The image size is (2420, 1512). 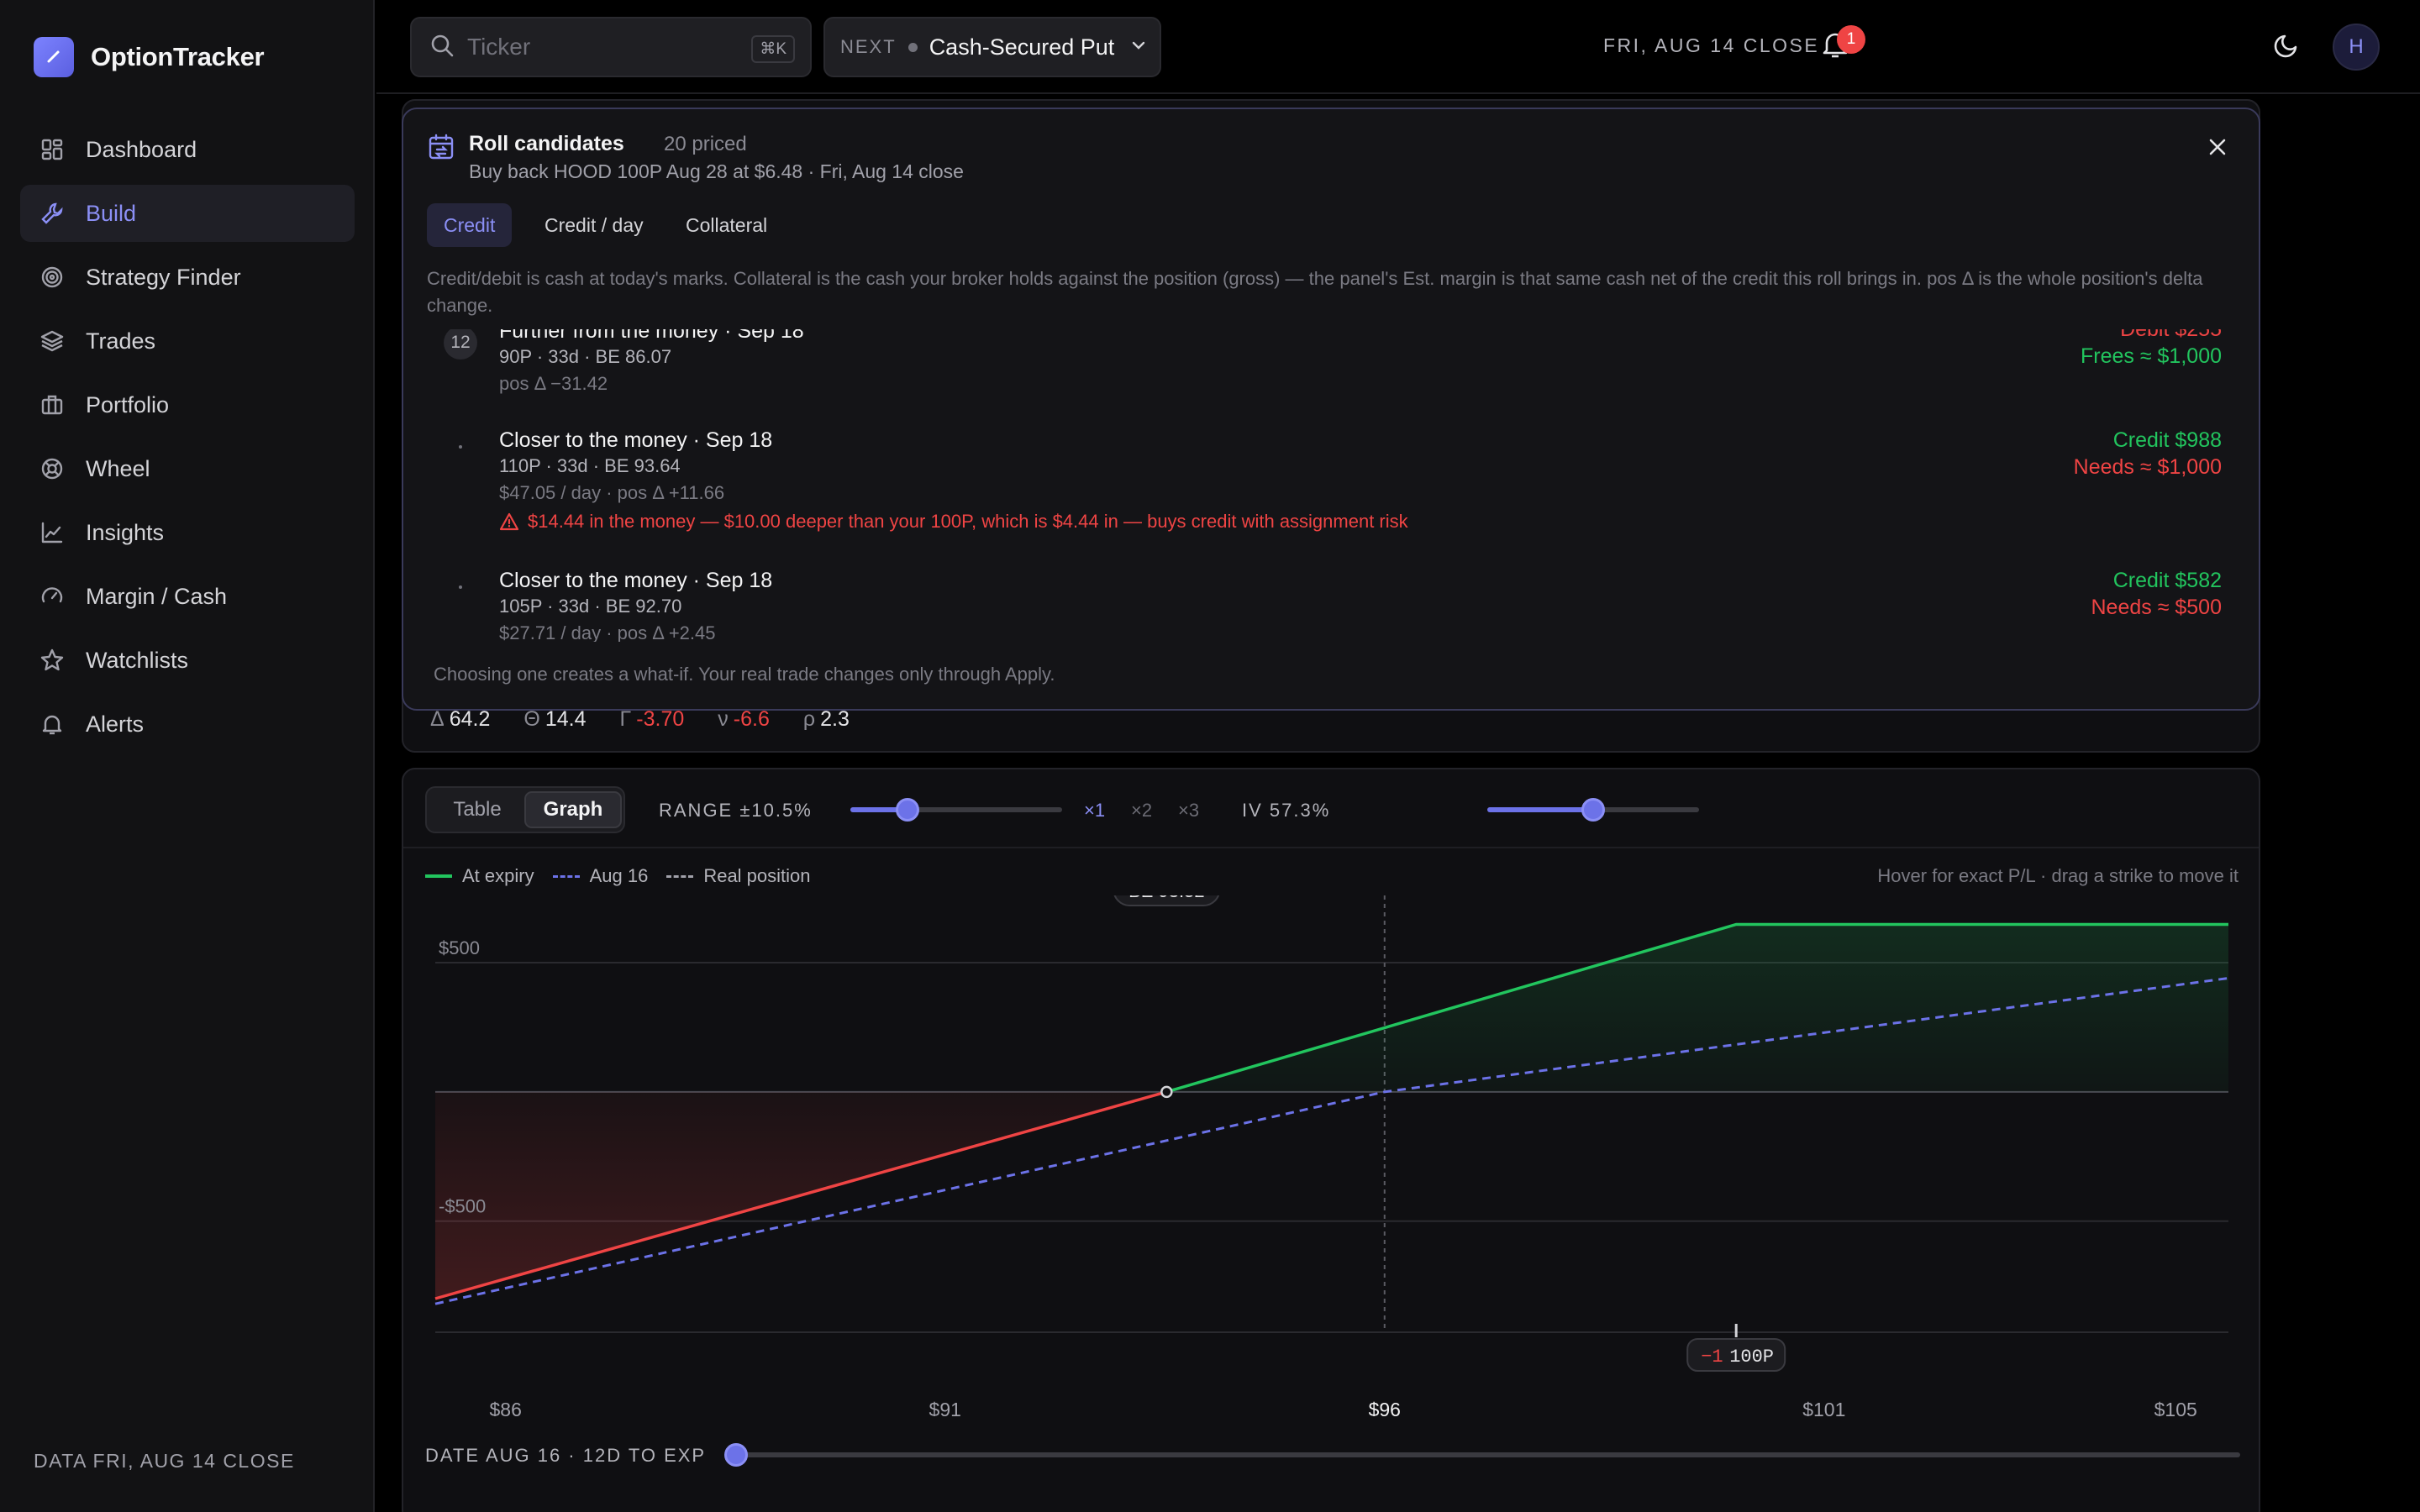 I want to click on iv-slider-handle, so click(x=1593, y=810).